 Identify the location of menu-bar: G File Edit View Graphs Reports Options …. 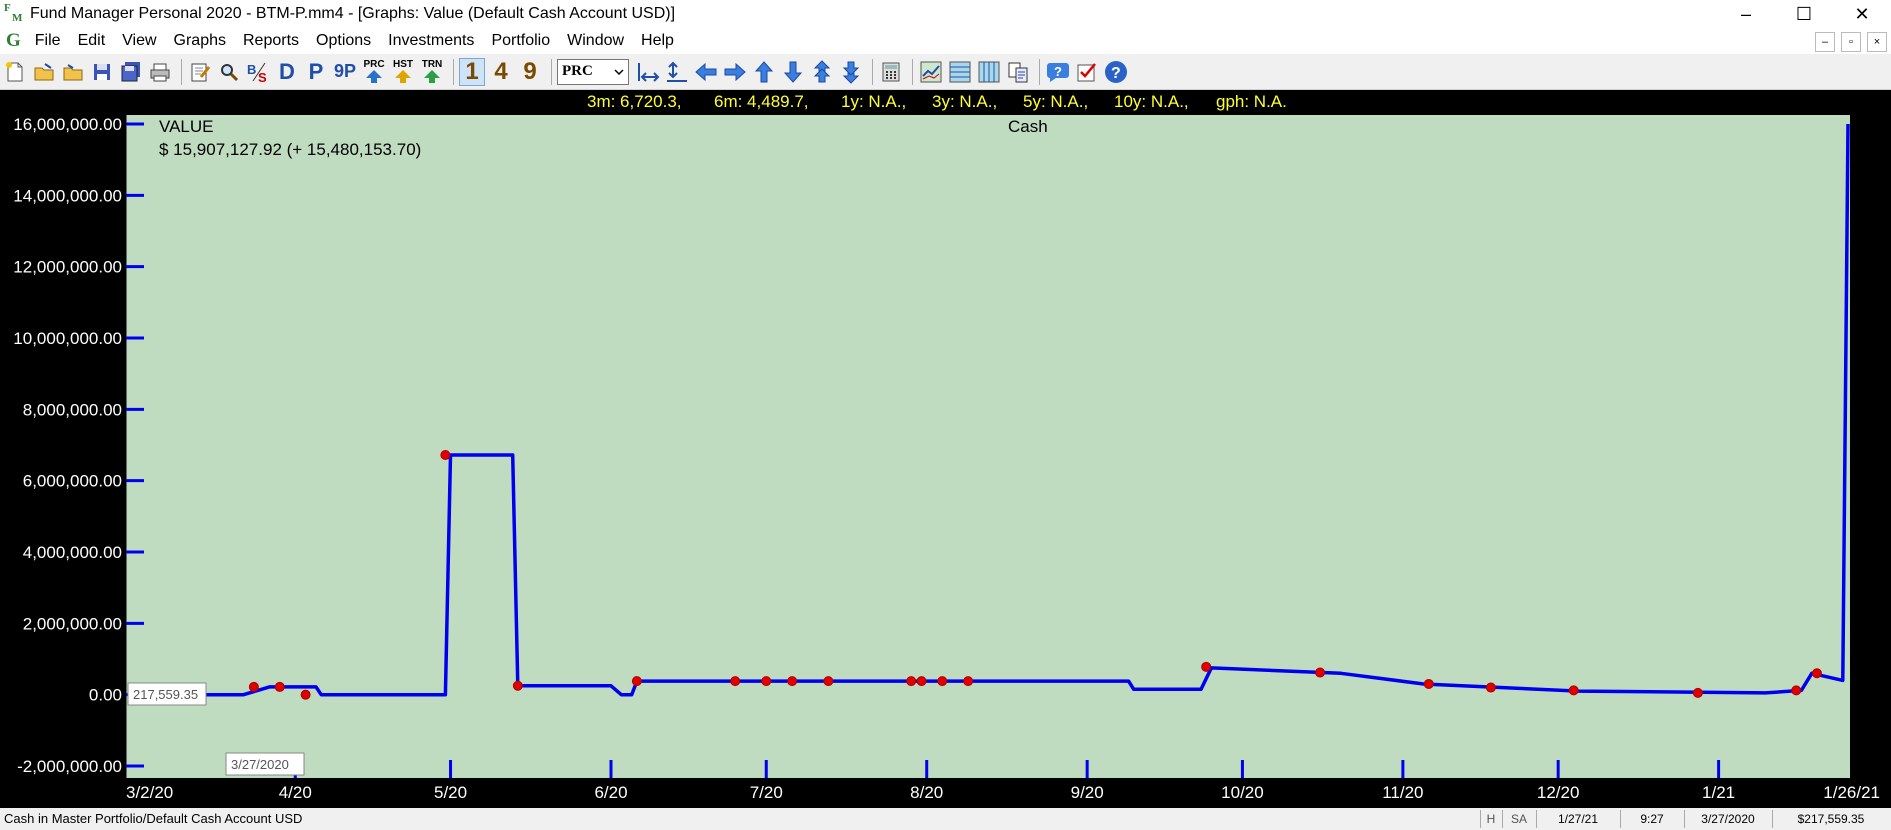
(945, 41).